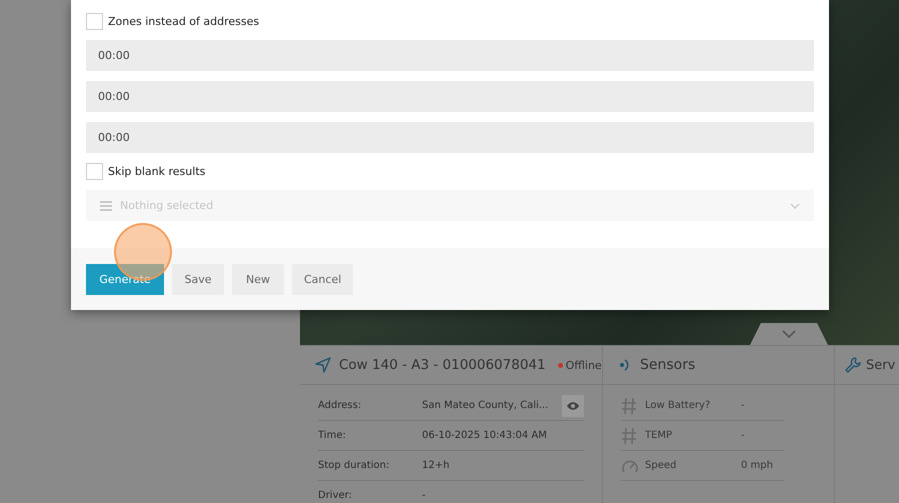  I want to click on eye-icon, so click(573, 405).